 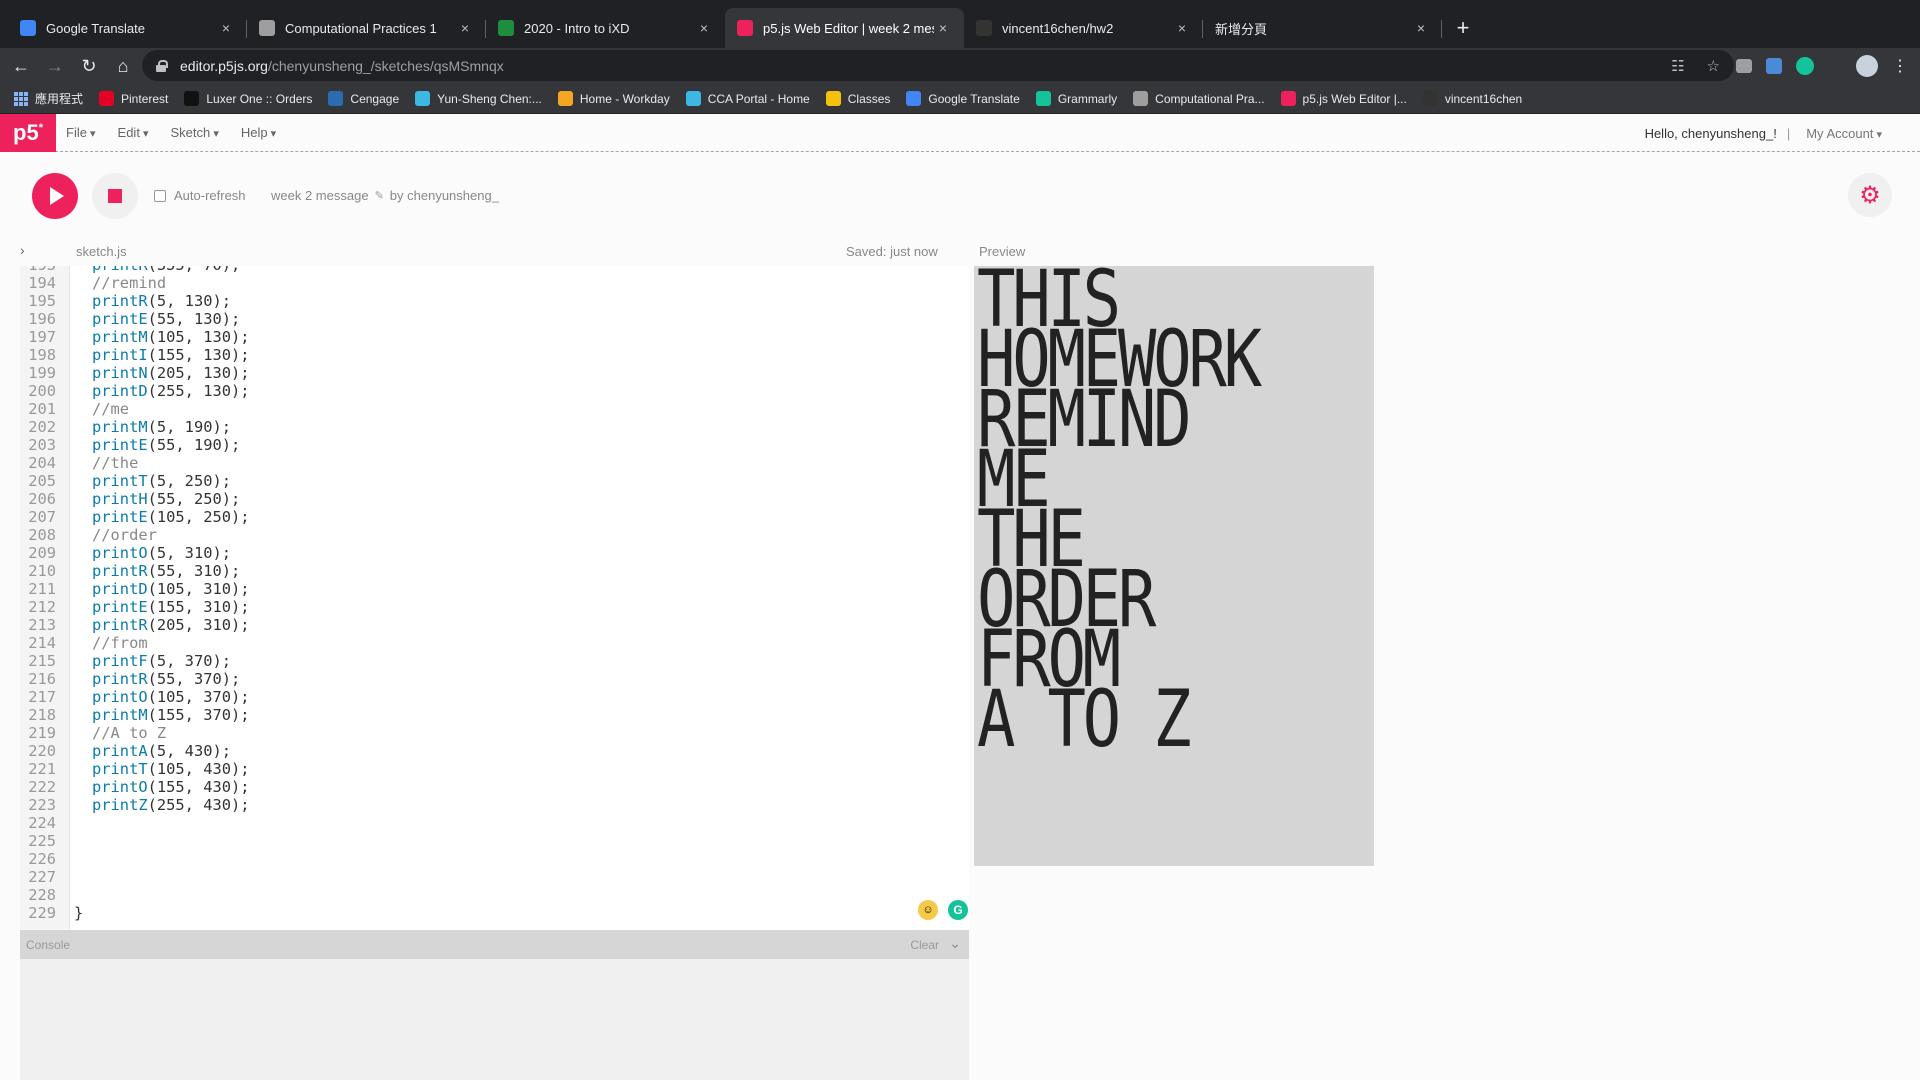 I want to click on closing-brace: }, so click(x=79, y=913).